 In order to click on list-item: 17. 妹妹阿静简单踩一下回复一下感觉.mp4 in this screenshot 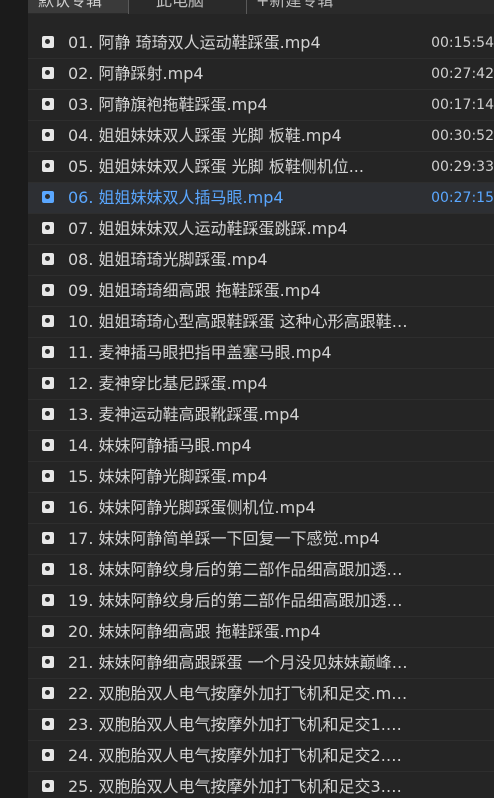, I will do `click(261, 539)`.